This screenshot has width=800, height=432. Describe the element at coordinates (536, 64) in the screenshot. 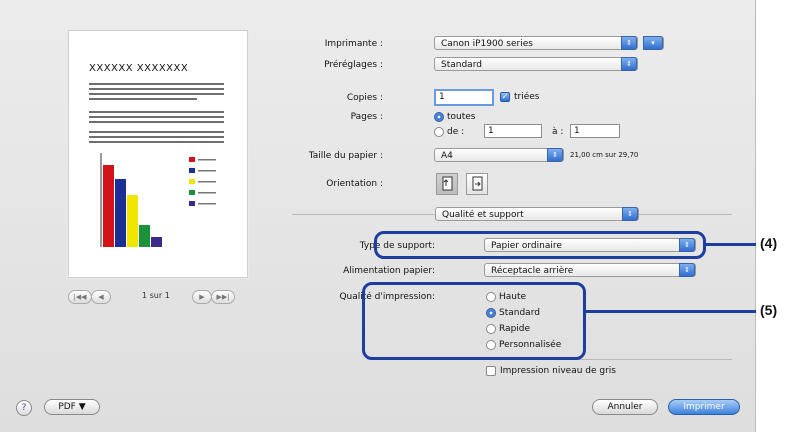

I see `presets-select: Standard ⇕` at that location.